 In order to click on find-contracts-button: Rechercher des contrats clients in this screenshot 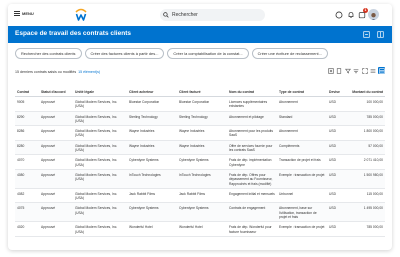, I will do `click(48, 53)`.